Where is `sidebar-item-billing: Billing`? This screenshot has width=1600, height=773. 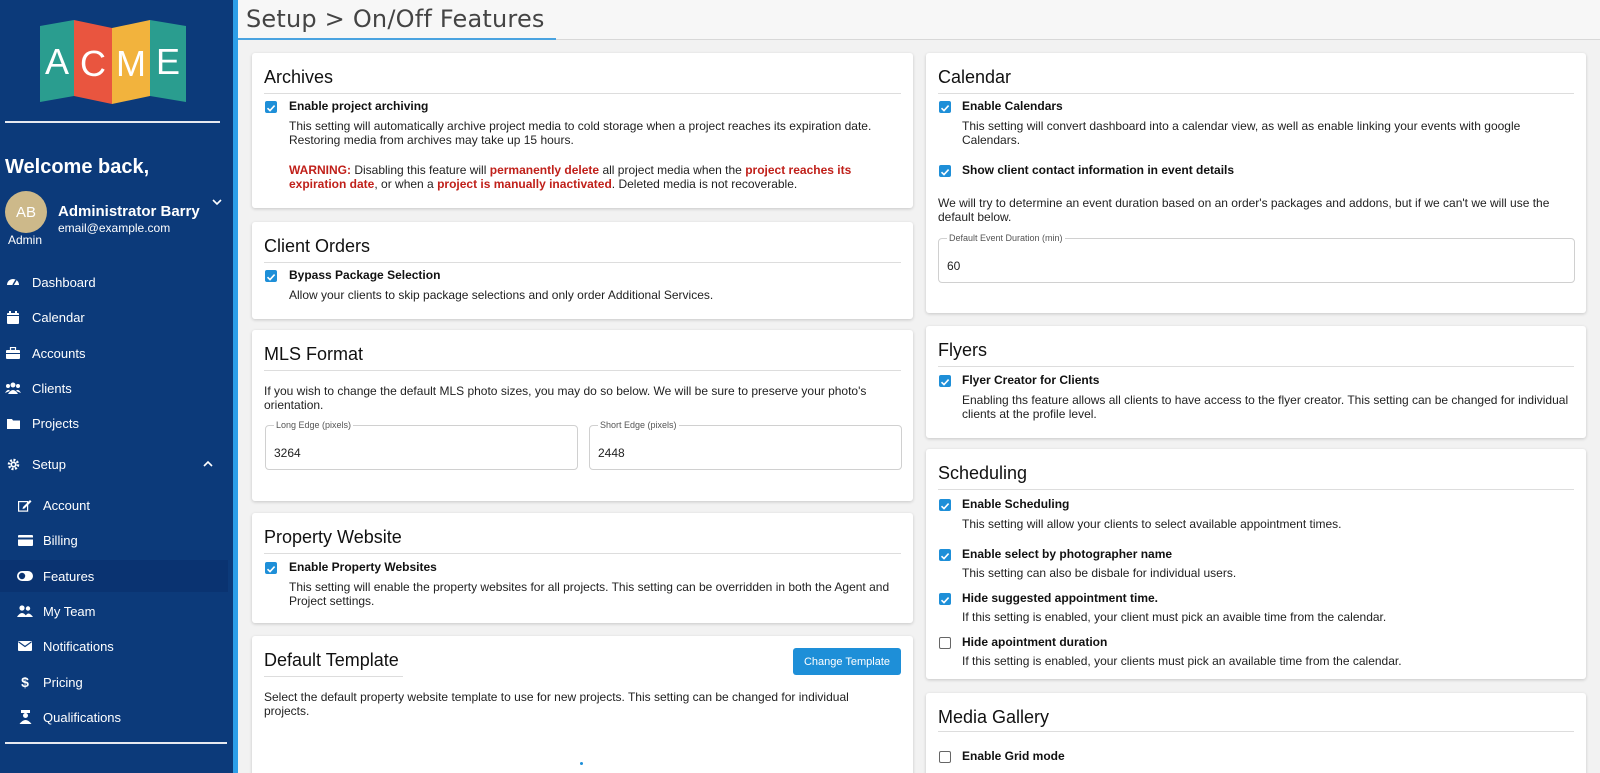 sidebar-item-billing: Billing is located at coordinates (114, 540).